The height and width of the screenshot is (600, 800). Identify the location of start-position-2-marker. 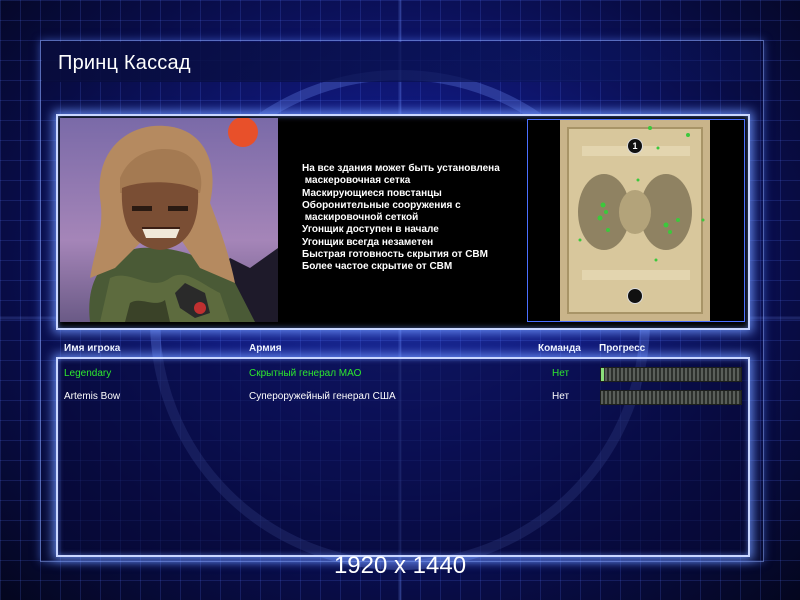
(635, 296).